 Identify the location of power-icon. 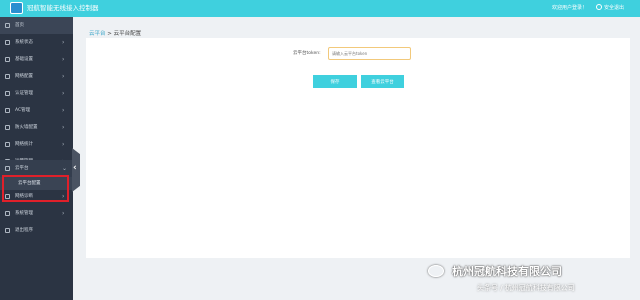
(599, 7).